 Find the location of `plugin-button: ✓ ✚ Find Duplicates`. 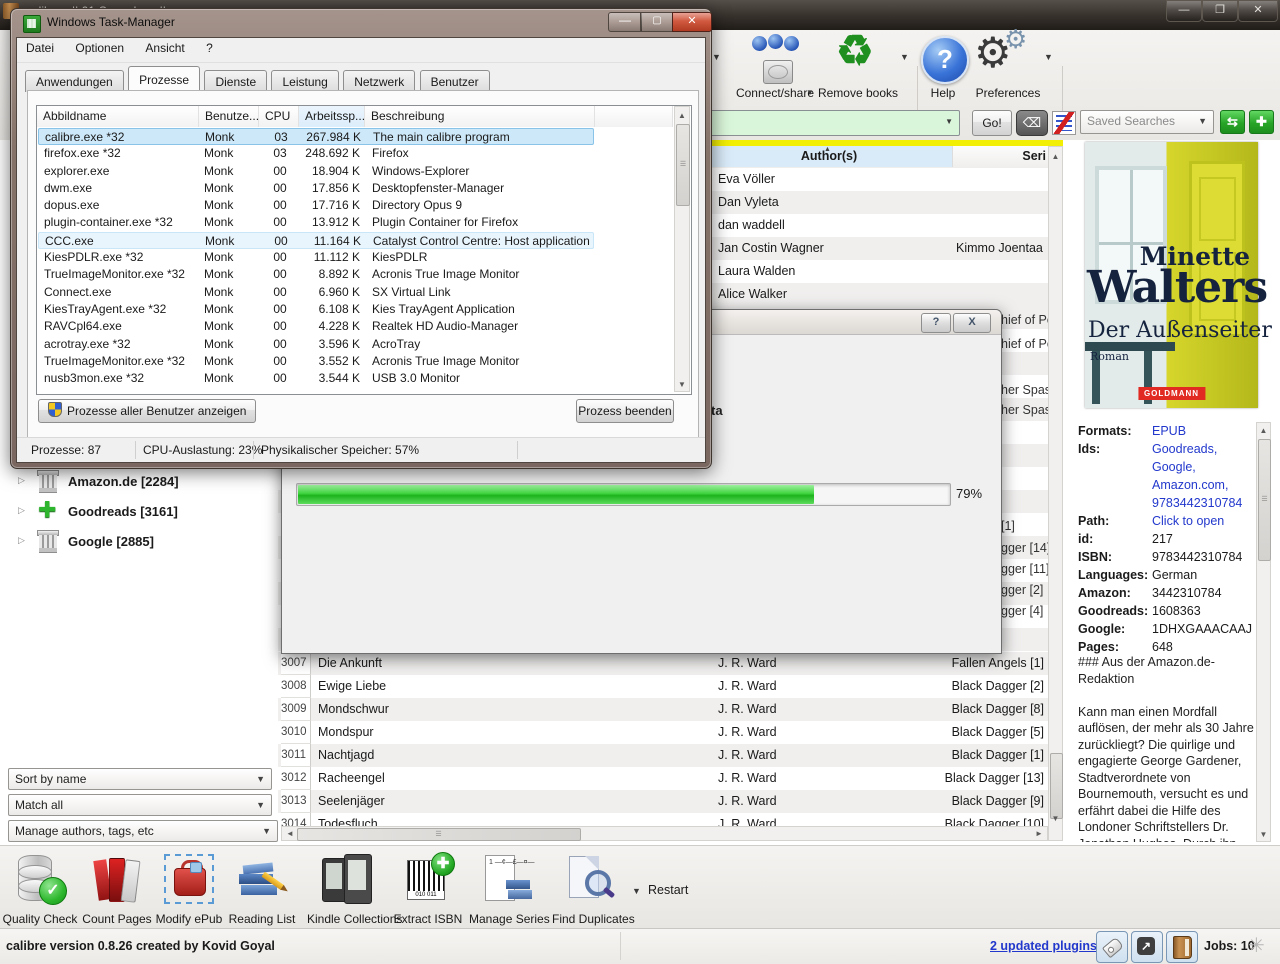

plugin-button: ✓ ✚ Find Duplicates is located at coordinates (593, 888).